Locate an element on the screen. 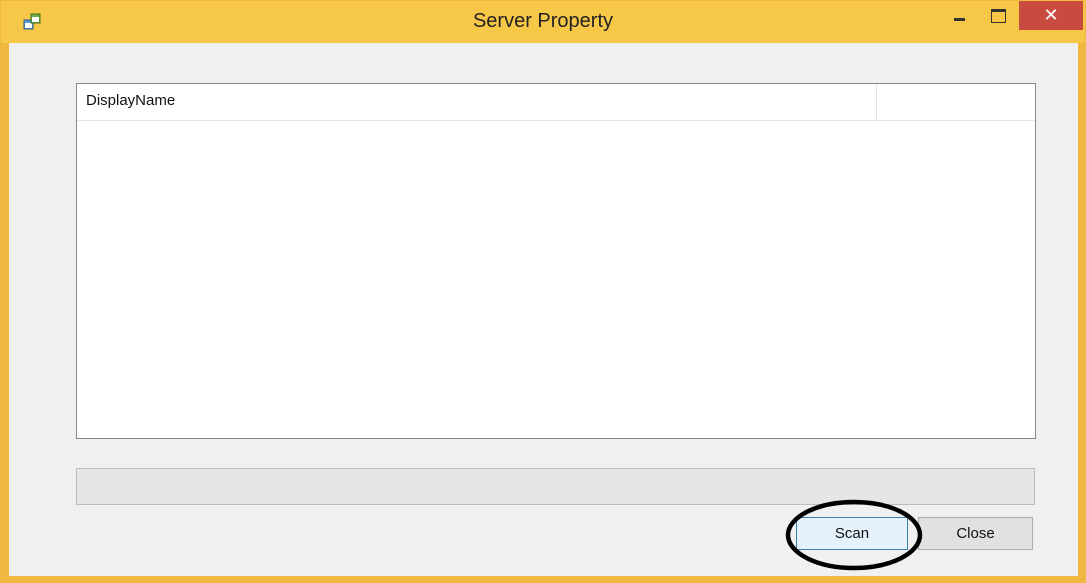 The height and width of the screenshot is (583, 1086). window-title: Server Property is located at coordinates (543, 21).